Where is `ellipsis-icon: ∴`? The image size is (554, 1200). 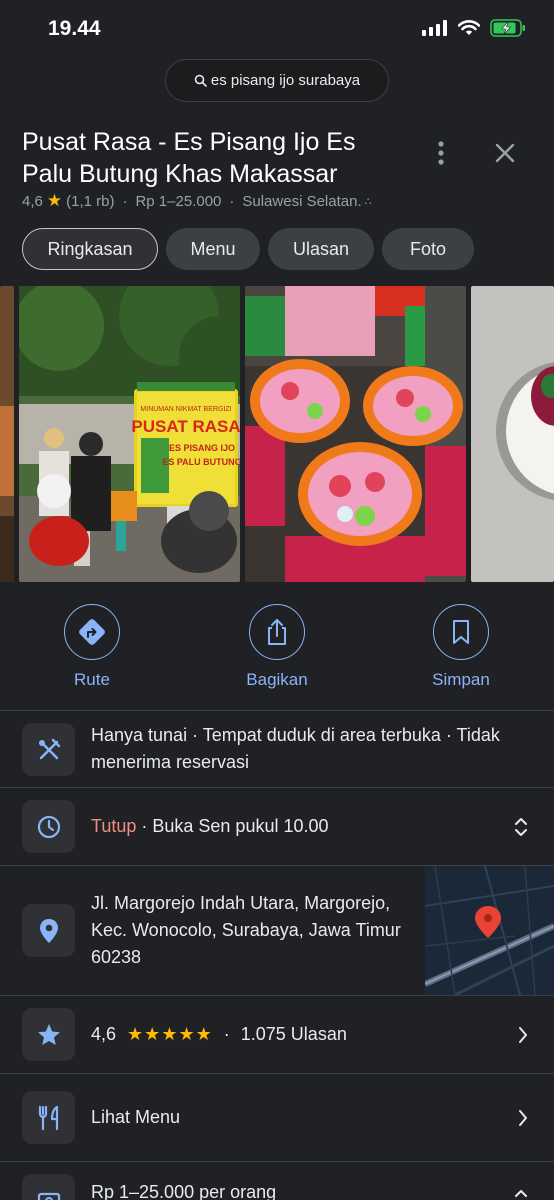
ellipsis-icon: ∴ is located at coordinates (368, 201).